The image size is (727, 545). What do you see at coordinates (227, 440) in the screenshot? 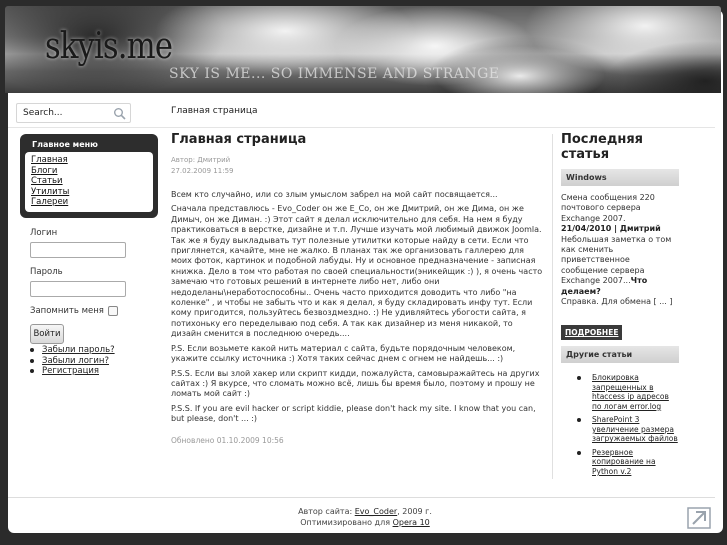
I see `article-updated: Обновлено 01.10.2009 10:56` at bounding box center [227, 440].